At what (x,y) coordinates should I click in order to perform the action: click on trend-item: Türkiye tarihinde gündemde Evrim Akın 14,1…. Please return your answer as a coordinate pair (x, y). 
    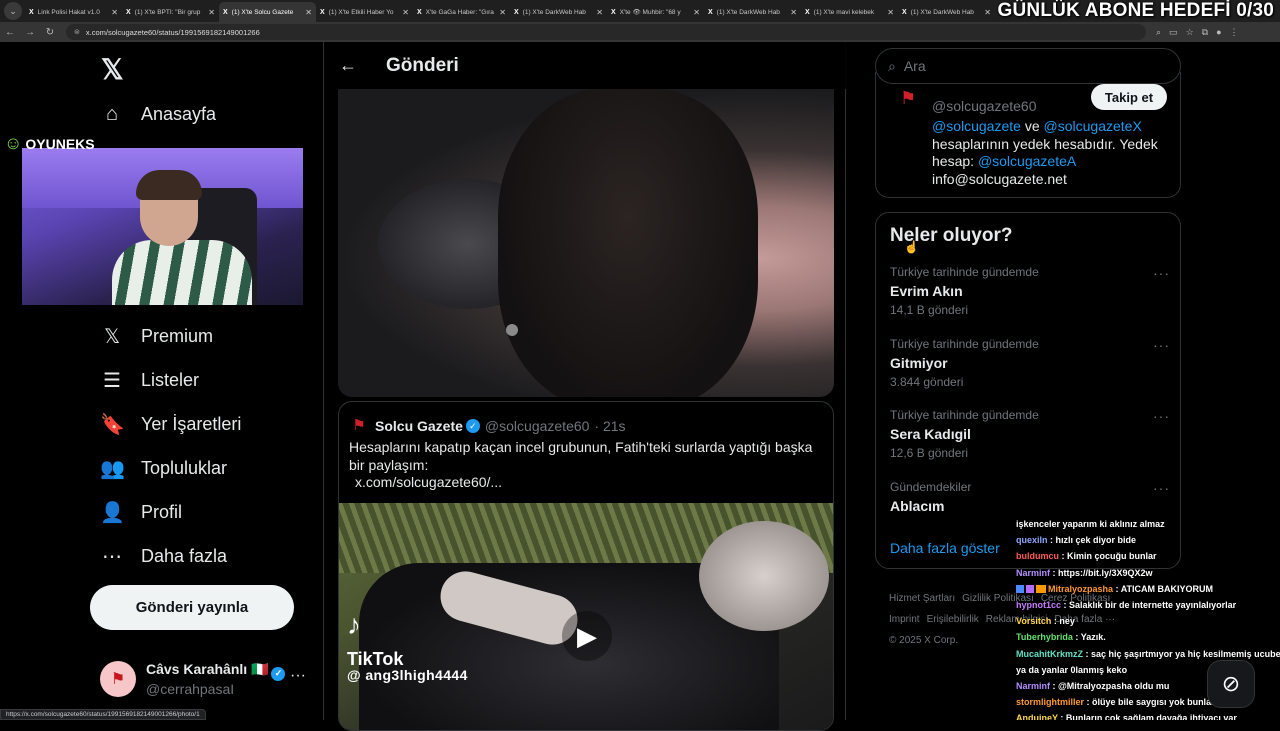
    Looking at the image, I should click on (1030, 295).